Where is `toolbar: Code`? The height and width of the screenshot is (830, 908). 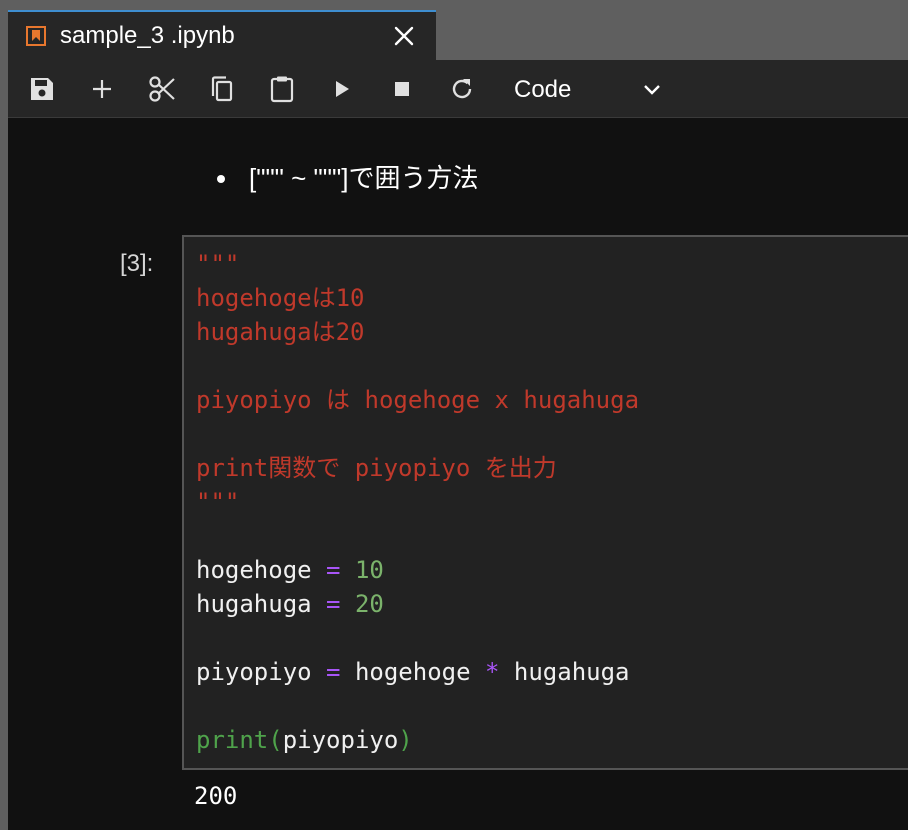 toolbar: Code is located at coordinates (458, 89).